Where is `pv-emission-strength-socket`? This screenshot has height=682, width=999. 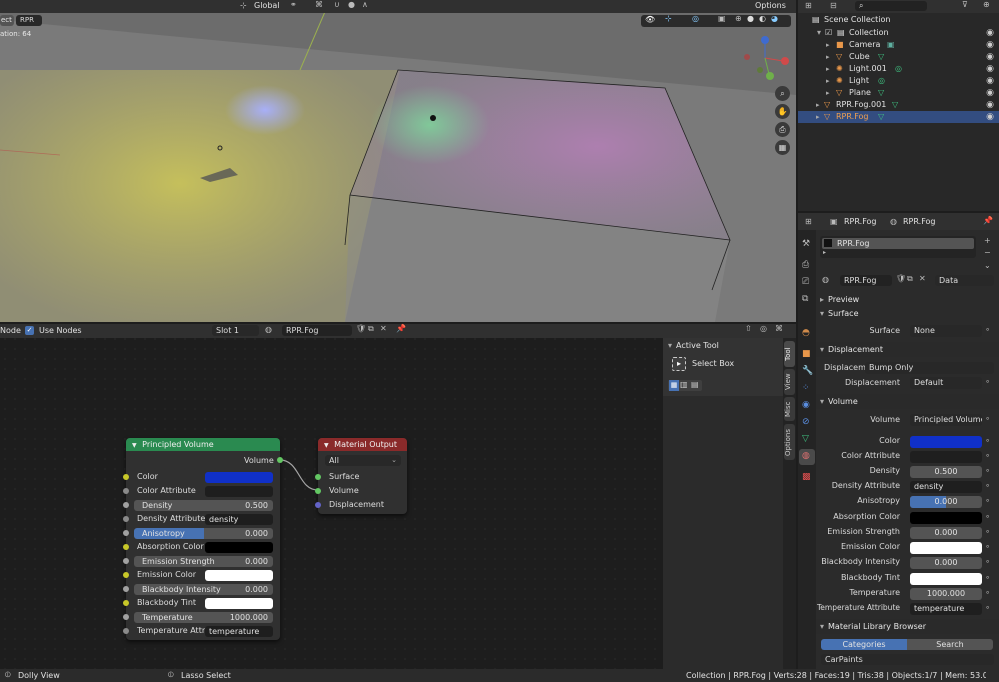
pv-emission-strength-socket is located at coordinates (126, 561).